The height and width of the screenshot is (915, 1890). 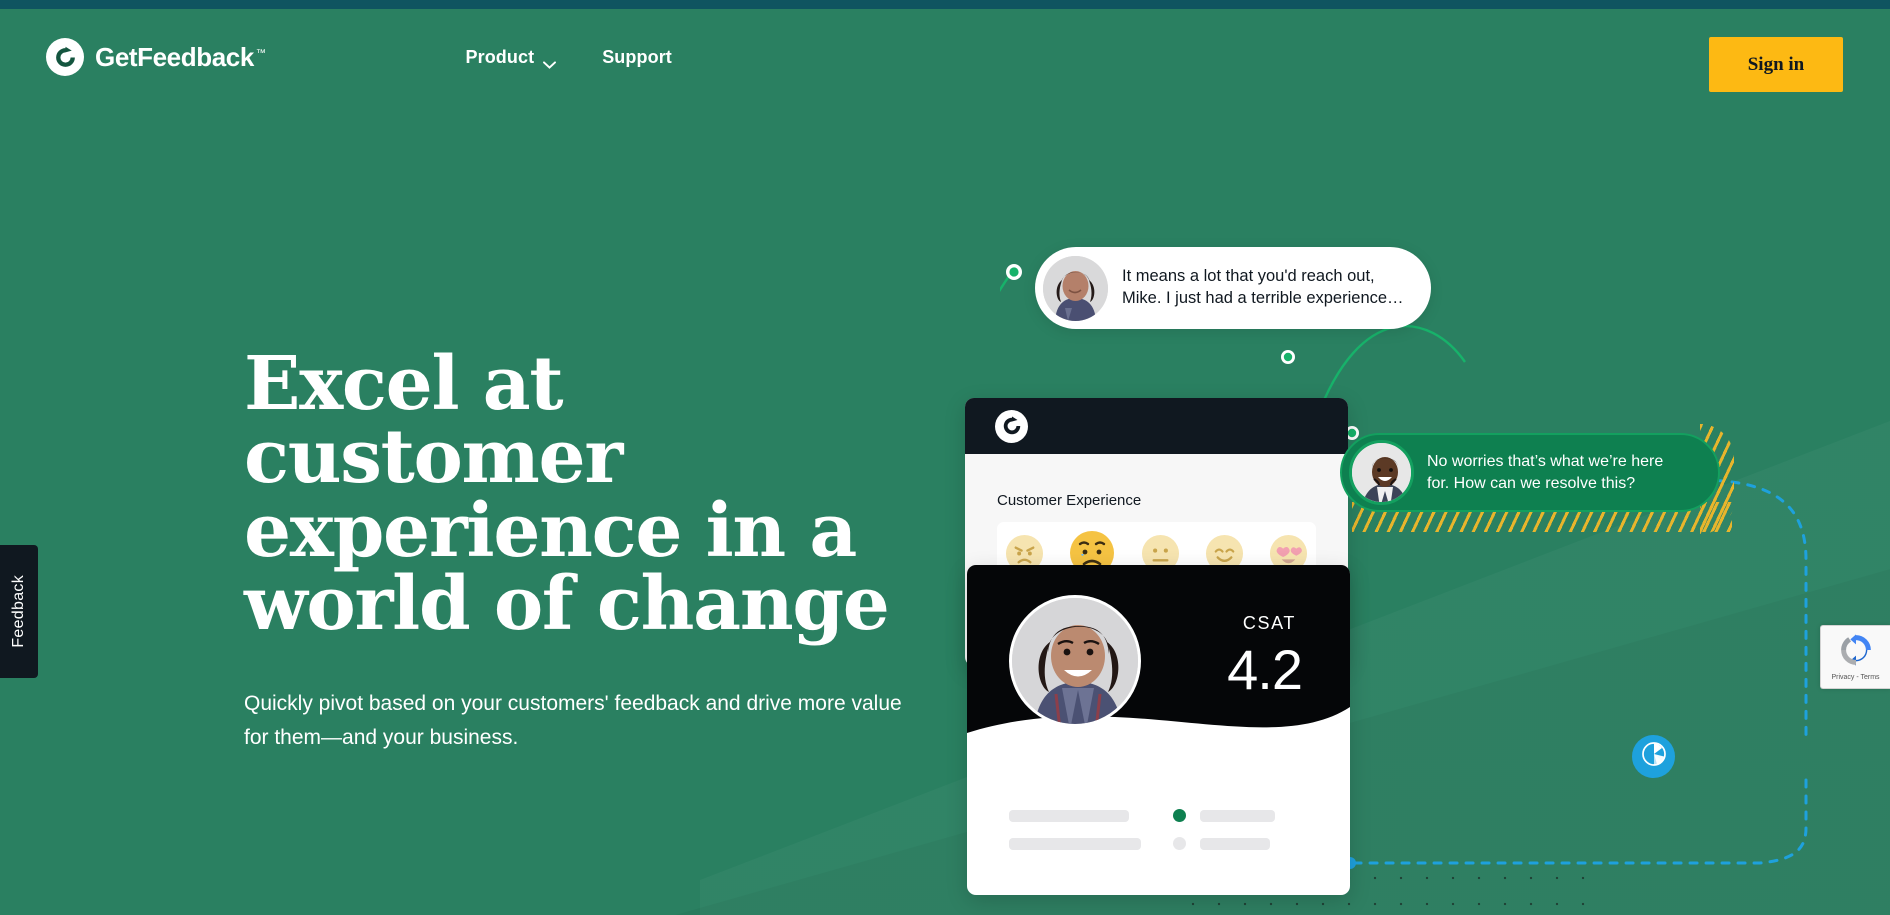 I want to click on main-navigation: Product Support, so click(x=568, y=57).